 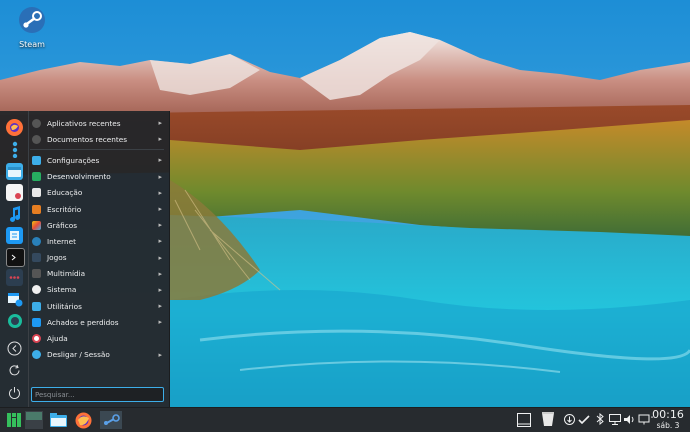 I want to click on updates-icon, so click(x=569, y=419).